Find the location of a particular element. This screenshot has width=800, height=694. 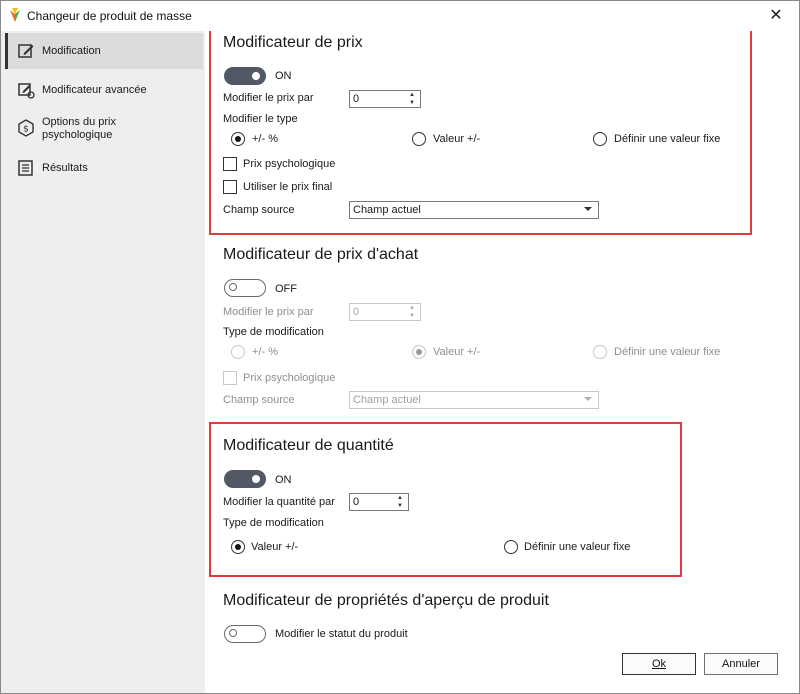

purchase-modifier-title: Modificateur de prix d'achat is located at coordinates (321, 254).